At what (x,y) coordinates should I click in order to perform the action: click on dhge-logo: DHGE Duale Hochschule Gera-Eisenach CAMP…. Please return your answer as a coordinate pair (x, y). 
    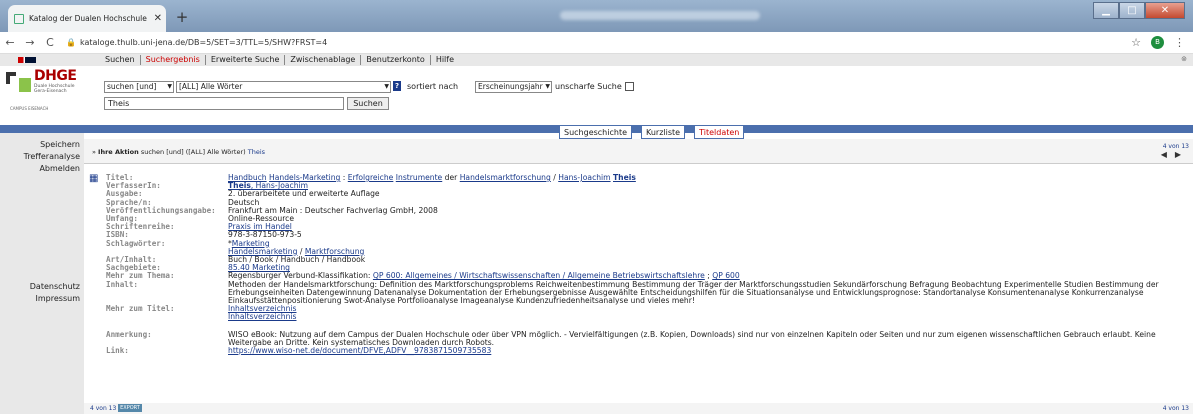
    Looking at the image, I should click on (44, 93).